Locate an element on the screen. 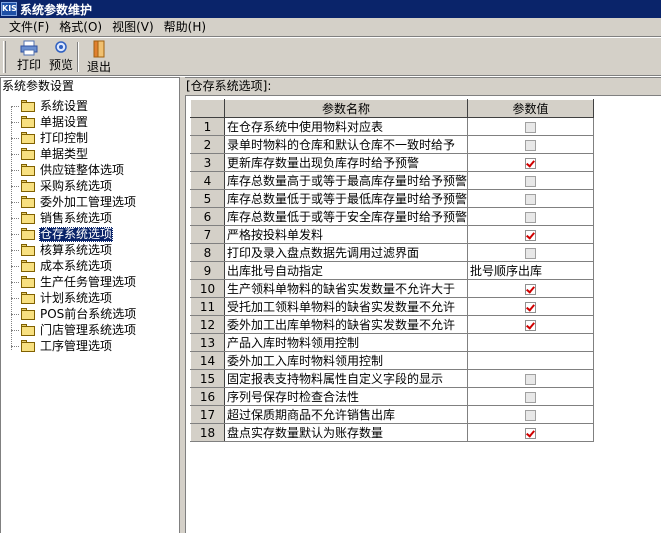 This screenshot has height=533, width=661. table-row: 6 库存总数量低于或等于安全库存量时给予预警 is located at coordinates (392, 216).